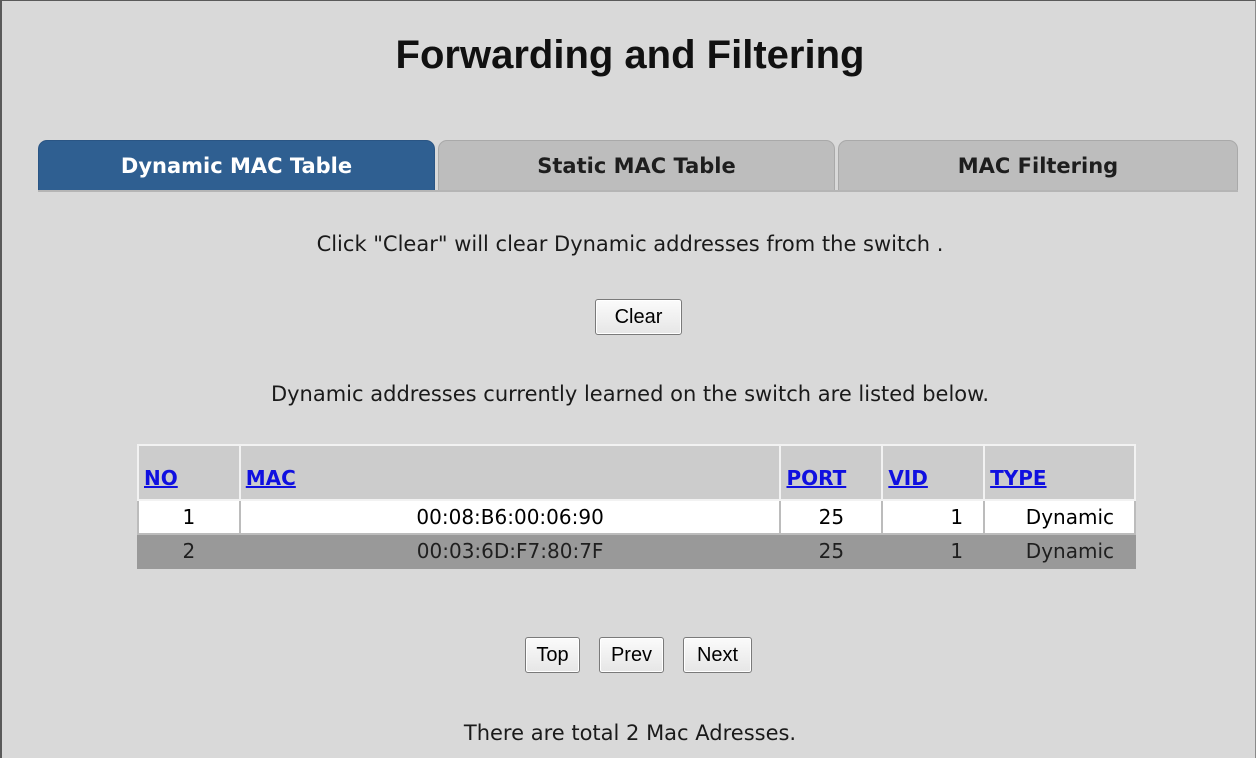  I want to click on table-header-row: NO MAC PORT VID TYPE, so click(636, 472).